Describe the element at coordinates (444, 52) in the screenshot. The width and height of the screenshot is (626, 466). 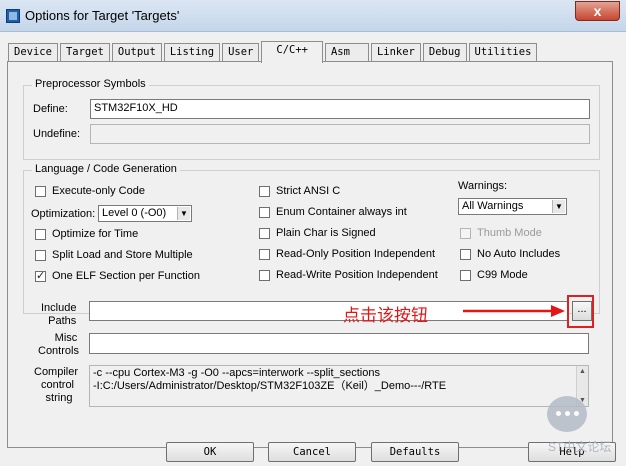
I see `tab-debug: Debug` at that location.